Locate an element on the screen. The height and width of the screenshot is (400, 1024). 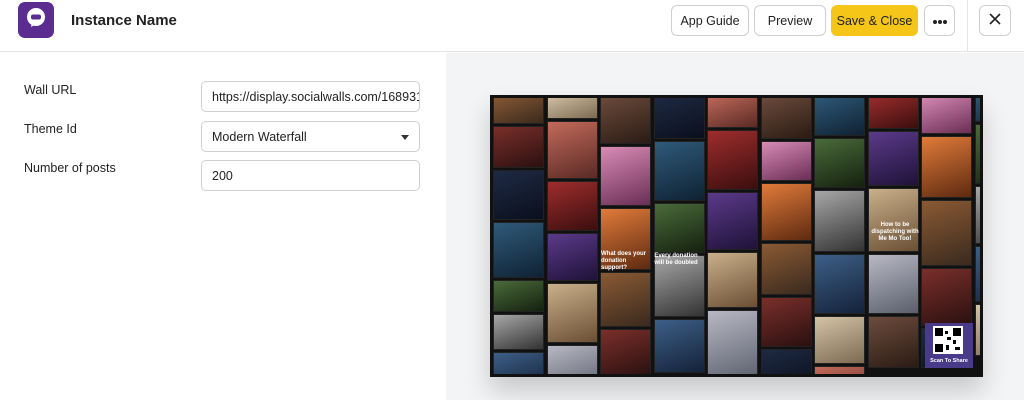
wall-url-input: https://display.socialwalls.com/168931 is located at coordinates (310, 96).